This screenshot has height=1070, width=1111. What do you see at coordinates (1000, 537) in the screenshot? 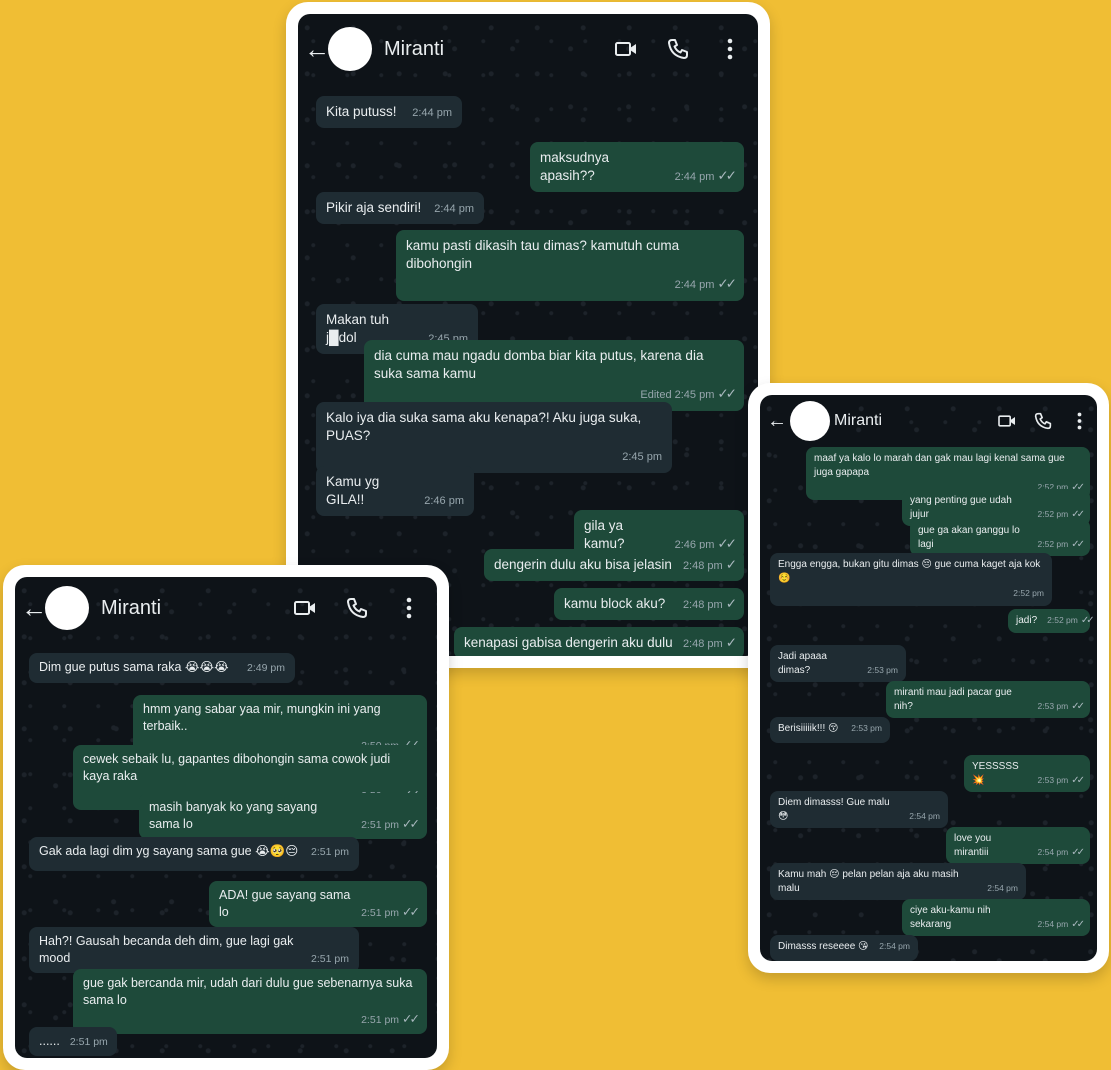
I see `outgoing-message-bubble: gue ga akan ganggu lo lagi 2:52 pm ✓✓` at bounding box center [1000, 537].